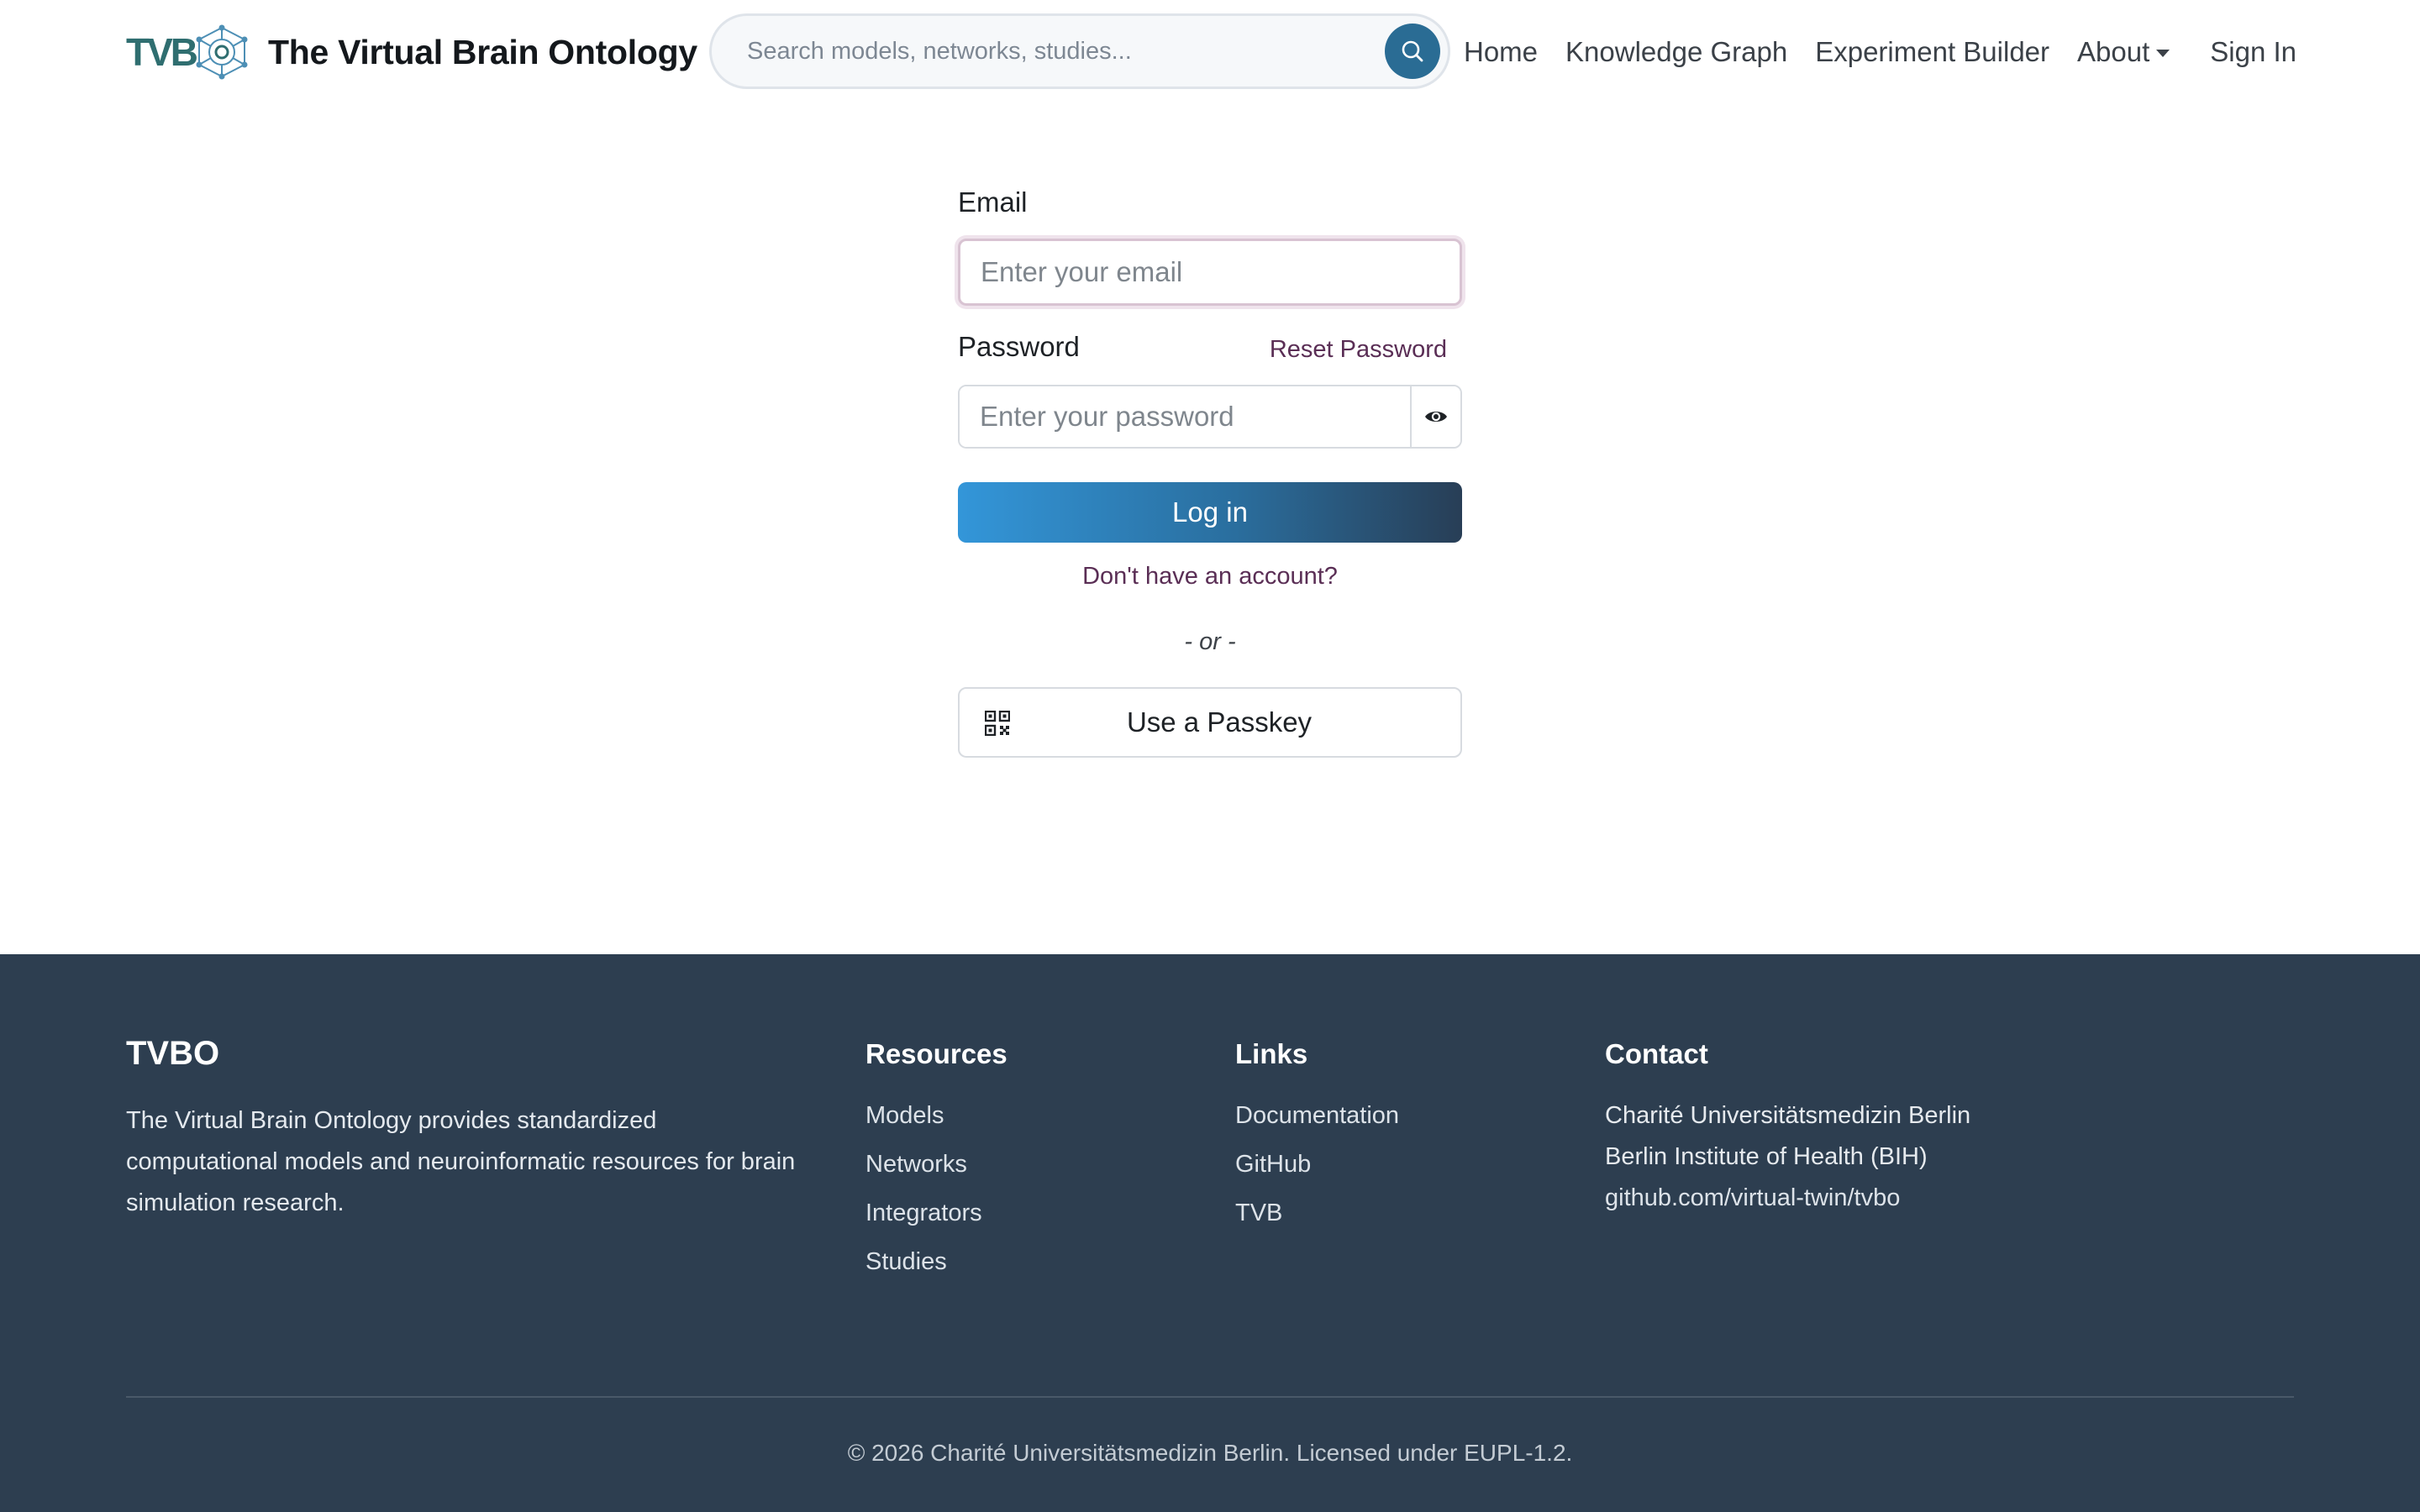  I want to click on search-icon, so click(1412, 51).